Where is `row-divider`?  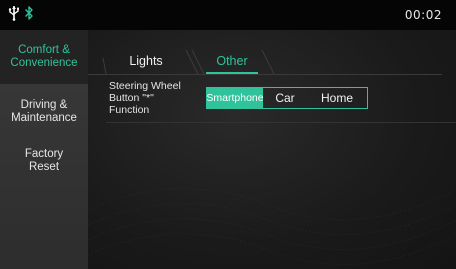
row-divider is located at coordinates (281, 122).